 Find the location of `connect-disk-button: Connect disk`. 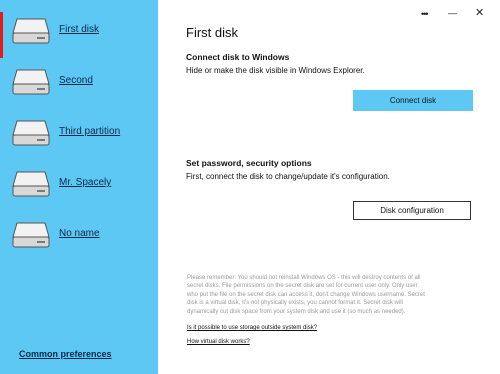

connect-disk-button: Connect disk is located at coordinates (413, 100).